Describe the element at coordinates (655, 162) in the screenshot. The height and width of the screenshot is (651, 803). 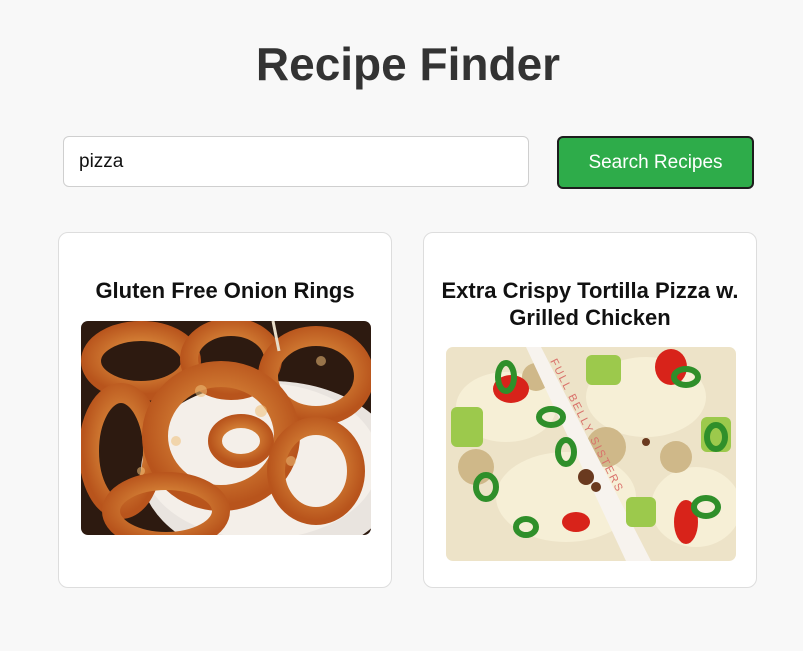
I see `search-recipes-button: Search Recipes` at that location.